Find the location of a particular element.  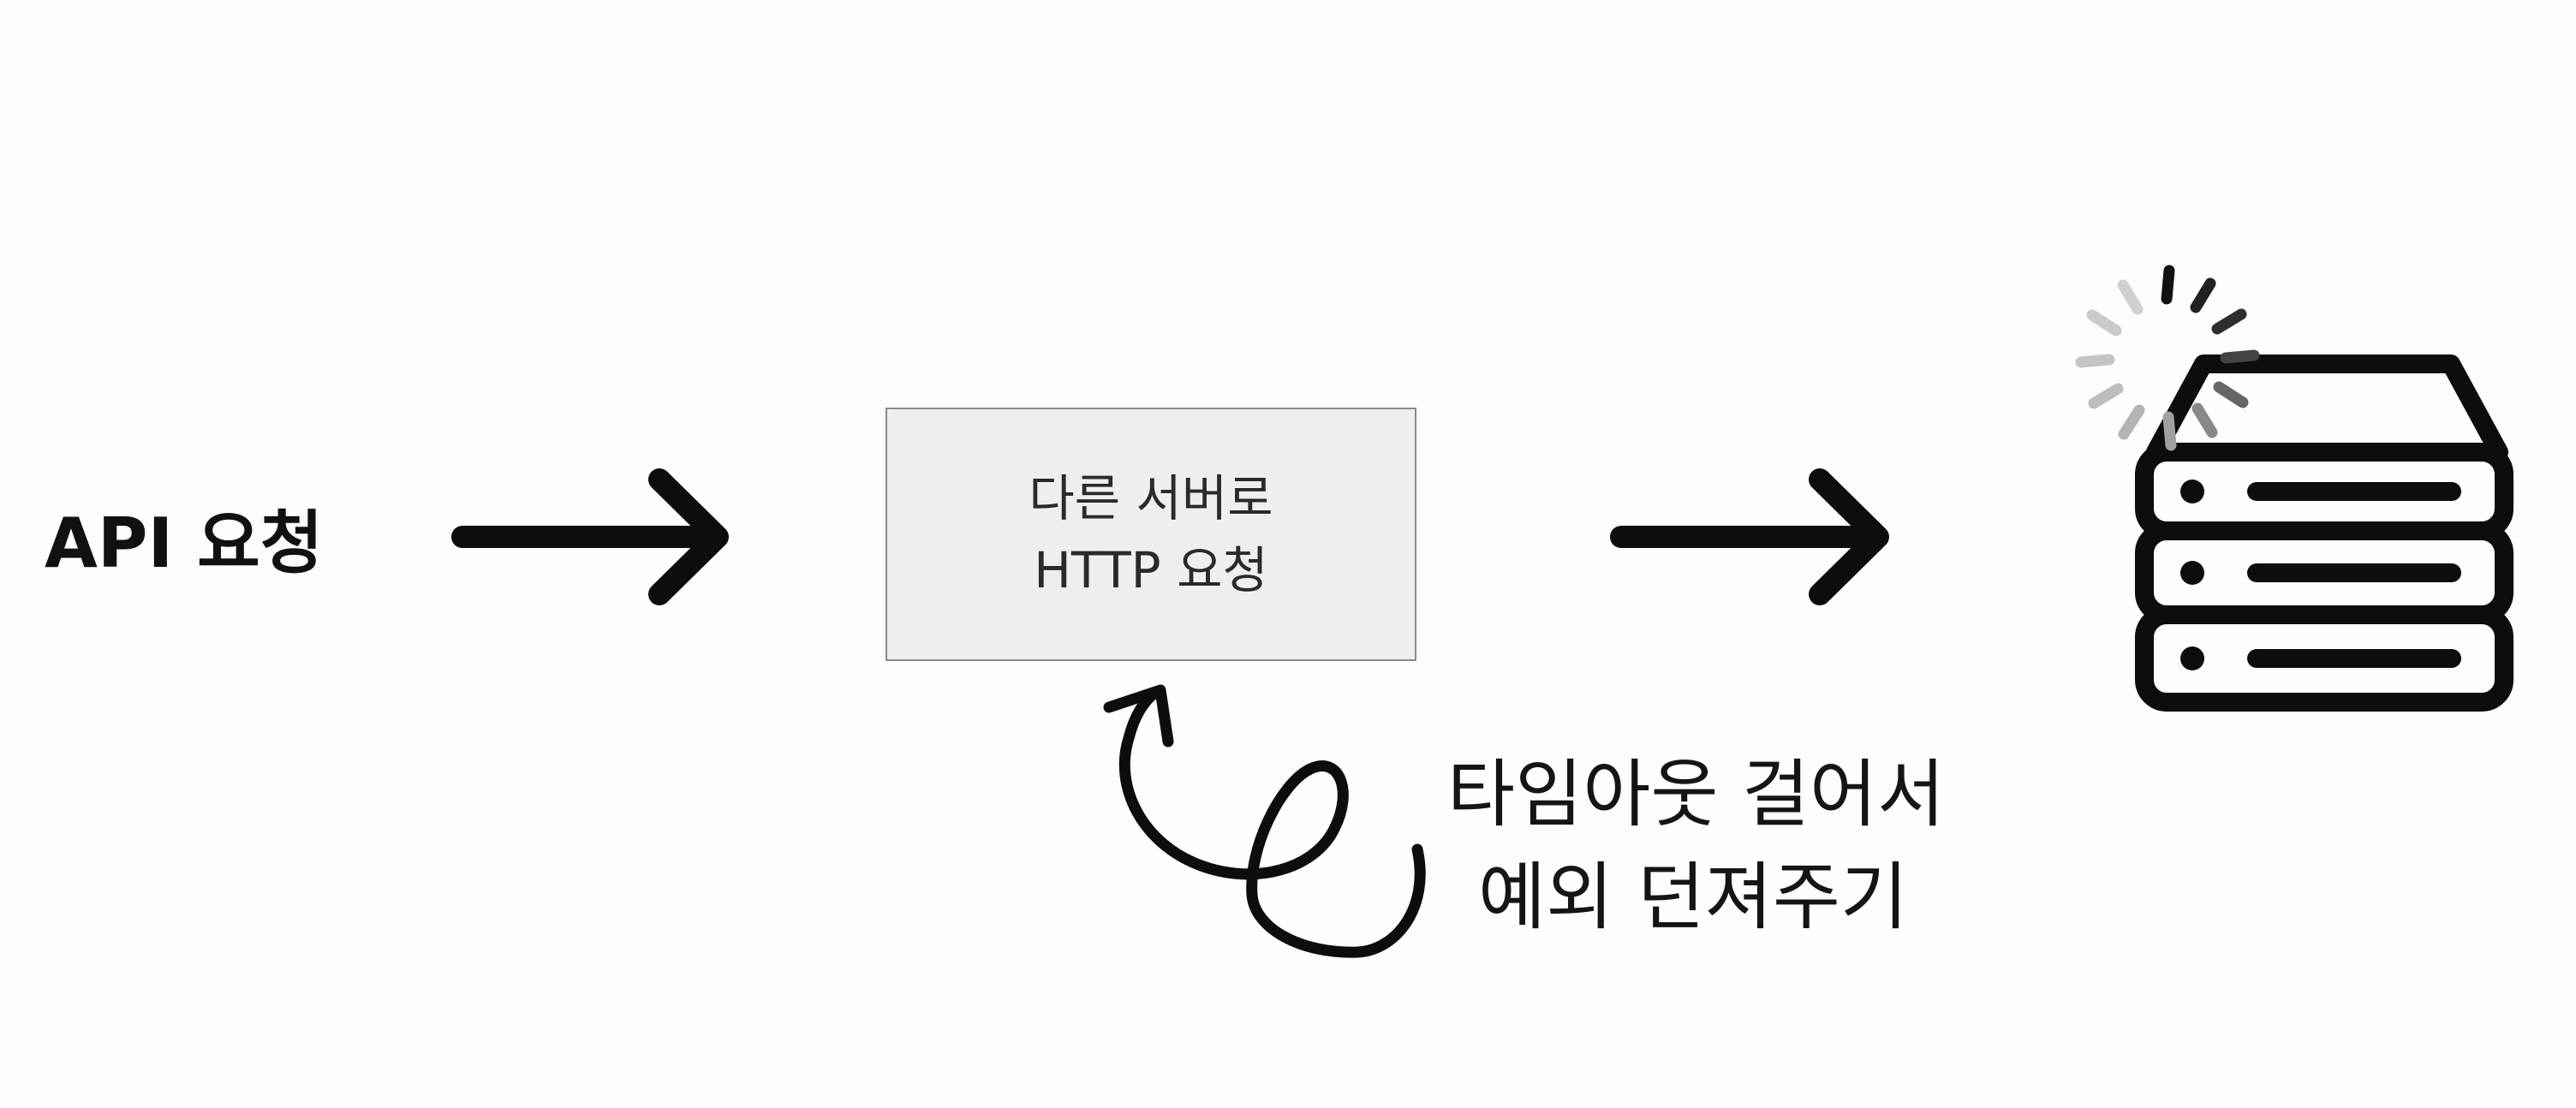

loop-arrow-icon is located at coordinates (1264, 821).